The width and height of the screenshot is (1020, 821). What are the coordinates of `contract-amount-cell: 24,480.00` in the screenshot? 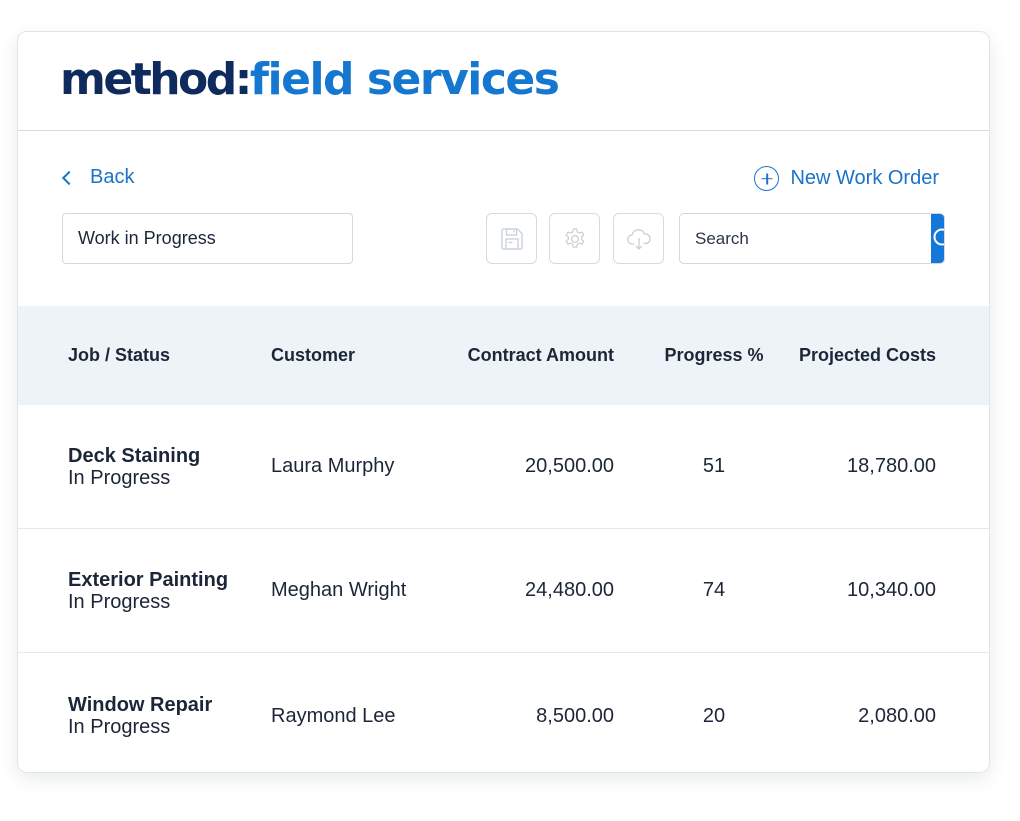 It's located at (569, 590).